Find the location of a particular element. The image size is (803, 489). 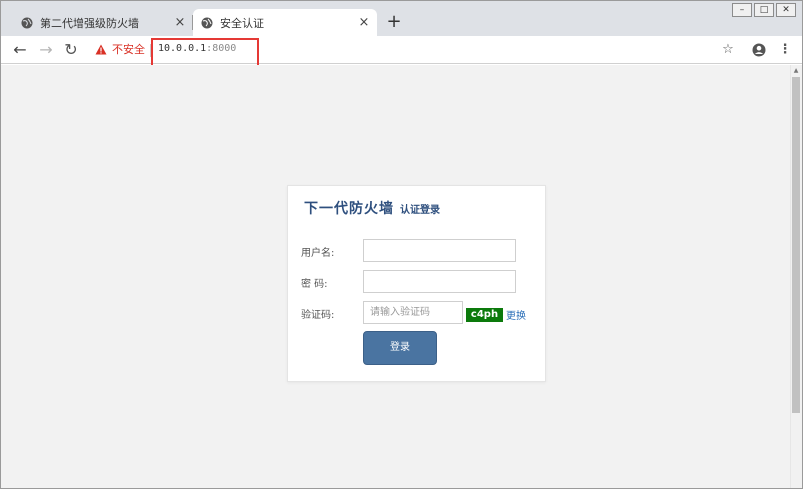

login-header: 下一代防火墙 认证登录 is located at coordinates (372, 208).